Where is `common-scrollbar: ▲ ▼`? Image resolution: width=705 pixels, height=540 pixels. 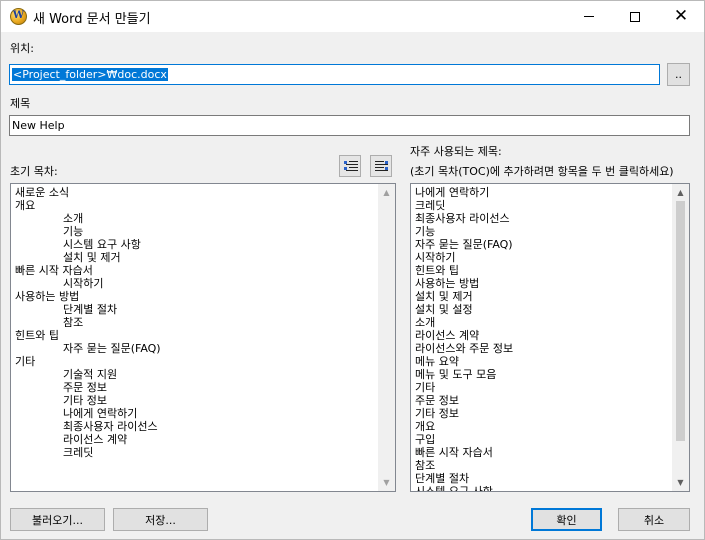 common-scrollbar: ▲ ▼ is located at coordinates (680, 337).